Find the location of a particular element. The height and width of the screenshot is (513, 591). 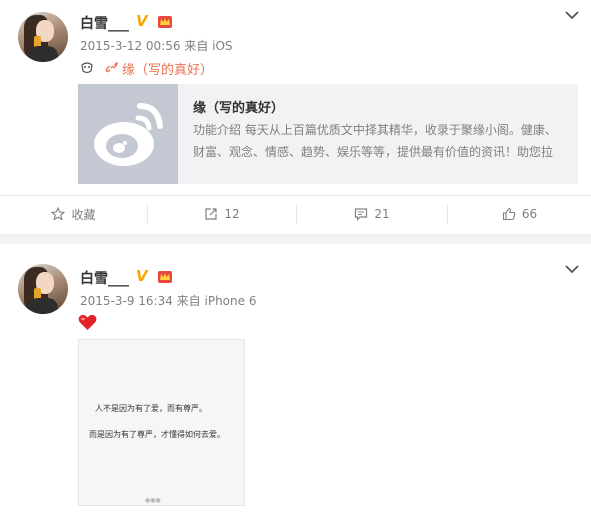

card-thumbnail is located at coordinates (128, 134).